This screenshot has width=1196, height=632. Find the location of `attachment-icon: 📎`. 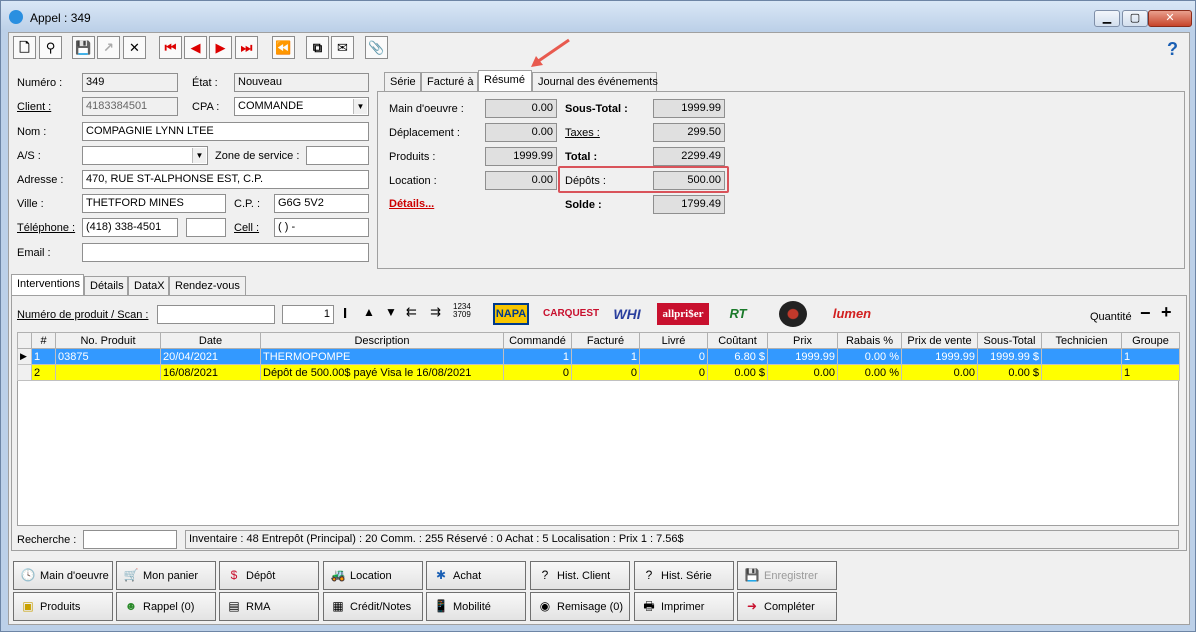

attachment-icon: 📎 is located at coordinates (376, 47).